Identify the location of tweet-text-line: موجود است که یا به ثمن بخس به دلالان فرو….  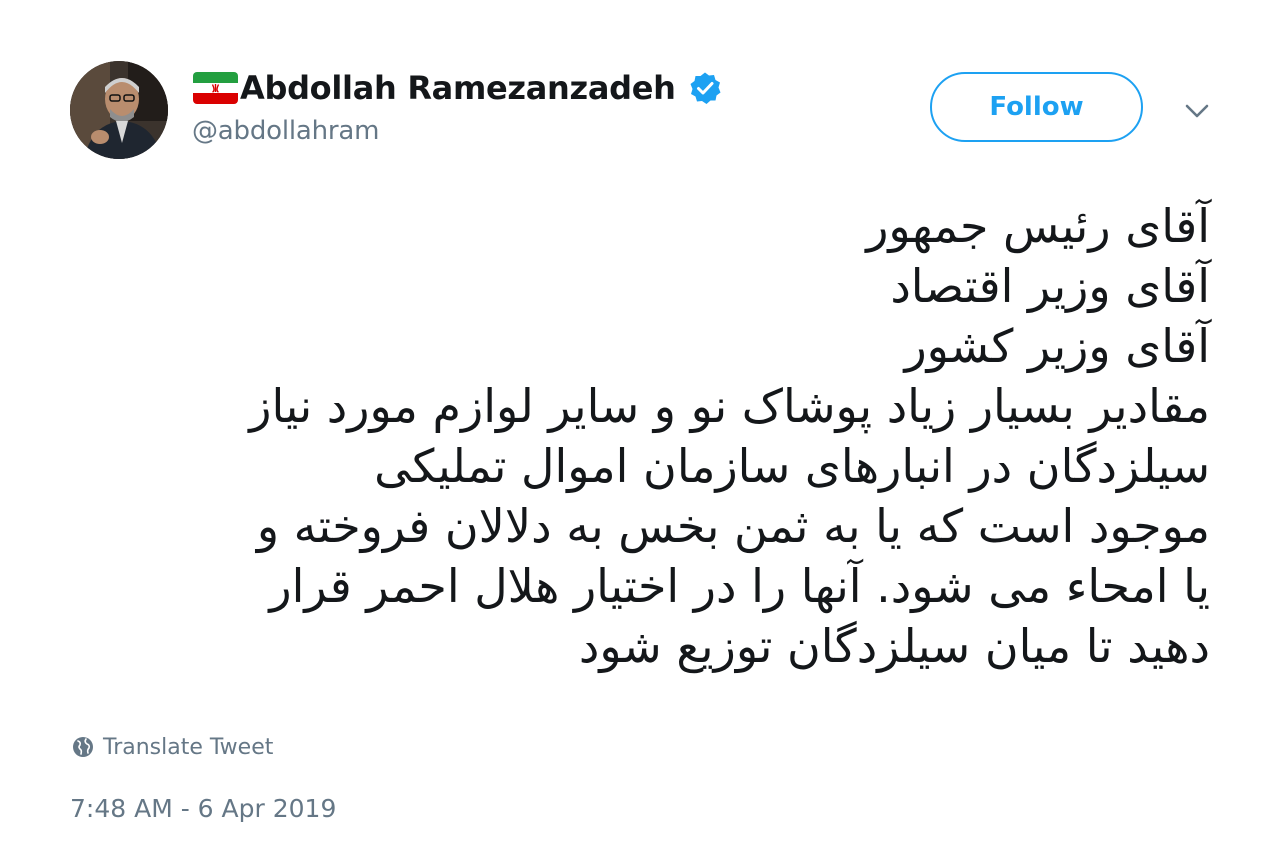
(733, 526).